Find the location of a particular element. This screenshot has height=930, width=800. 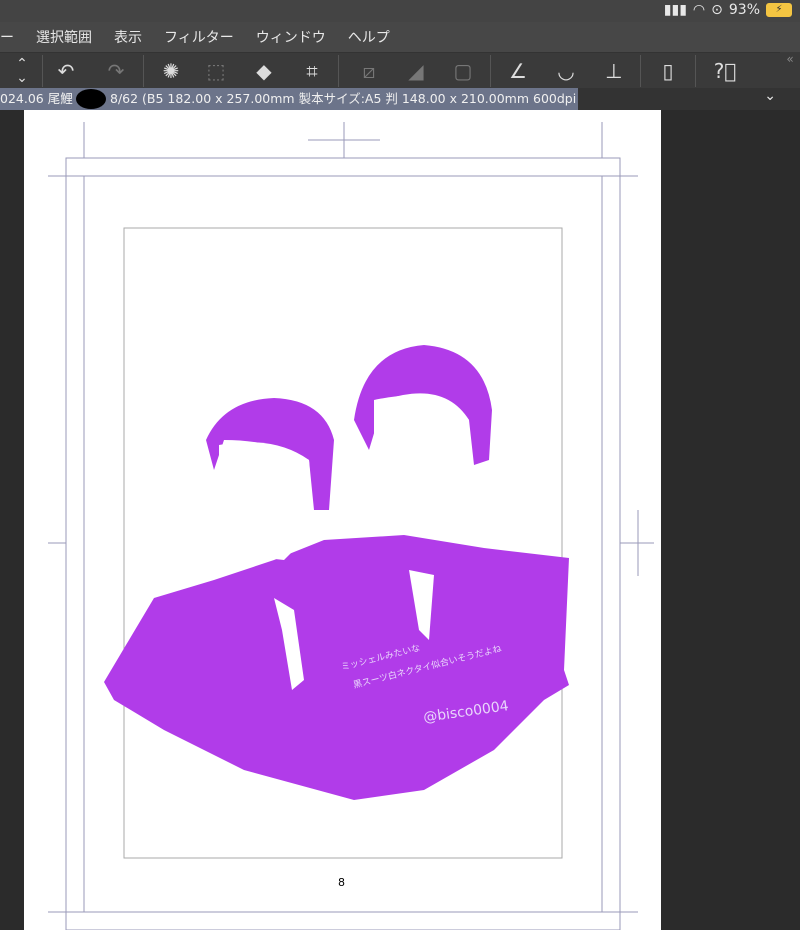

transform-icon: ⌗ is located at coordinates (312, 71).